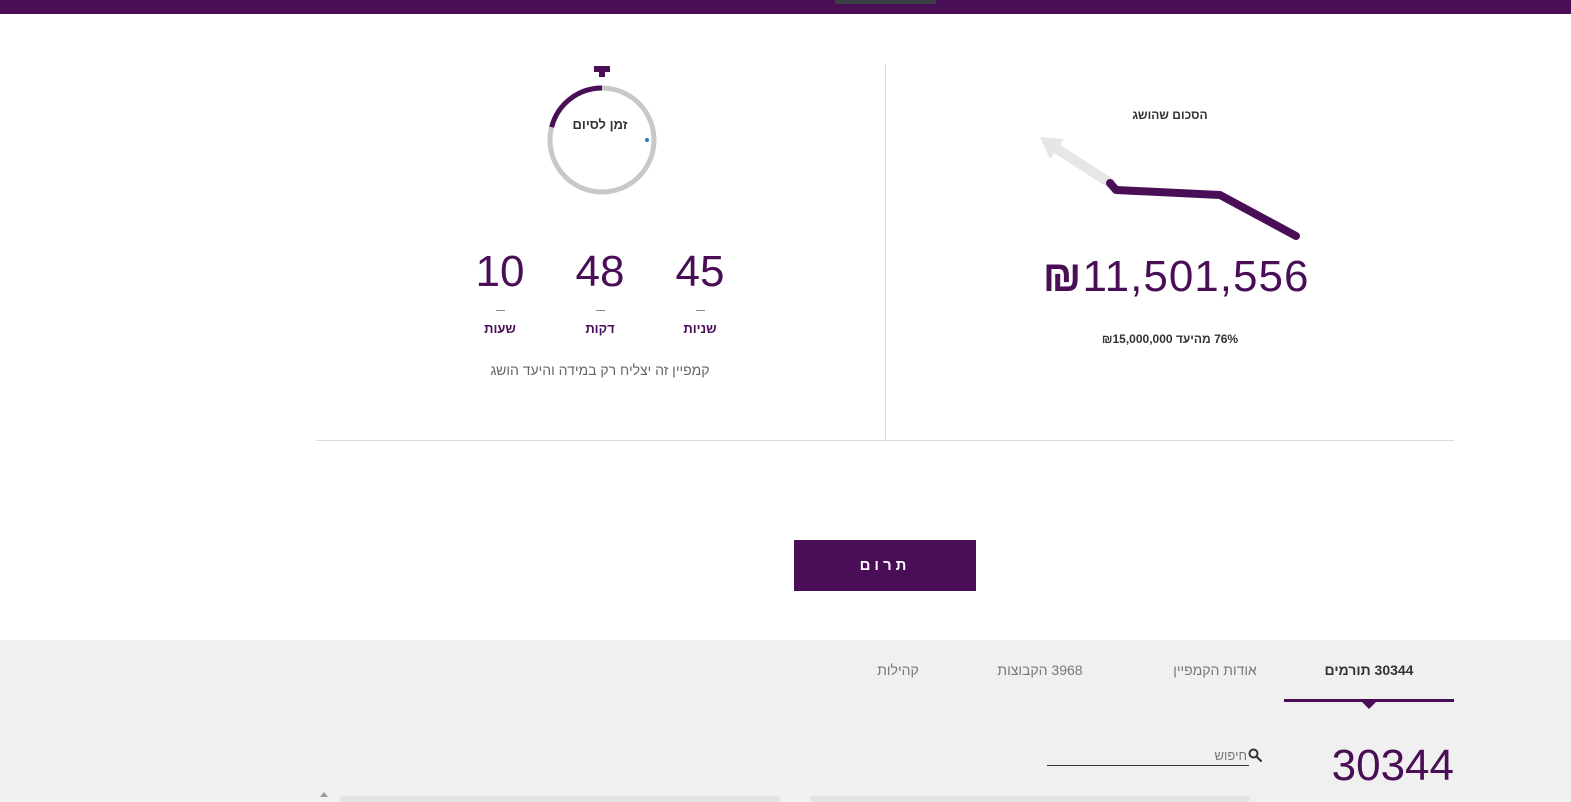 The width and height of the screenshot is (1571, 802). I want to click on progress-arrow-graphic, so click(1170, 188).